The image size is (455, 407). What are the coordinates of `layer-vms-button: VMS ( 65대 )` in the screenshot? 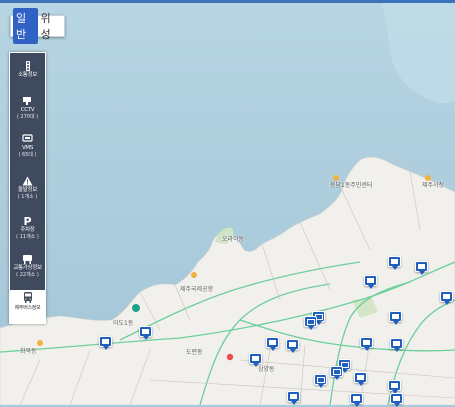 It's located at (27, 145).